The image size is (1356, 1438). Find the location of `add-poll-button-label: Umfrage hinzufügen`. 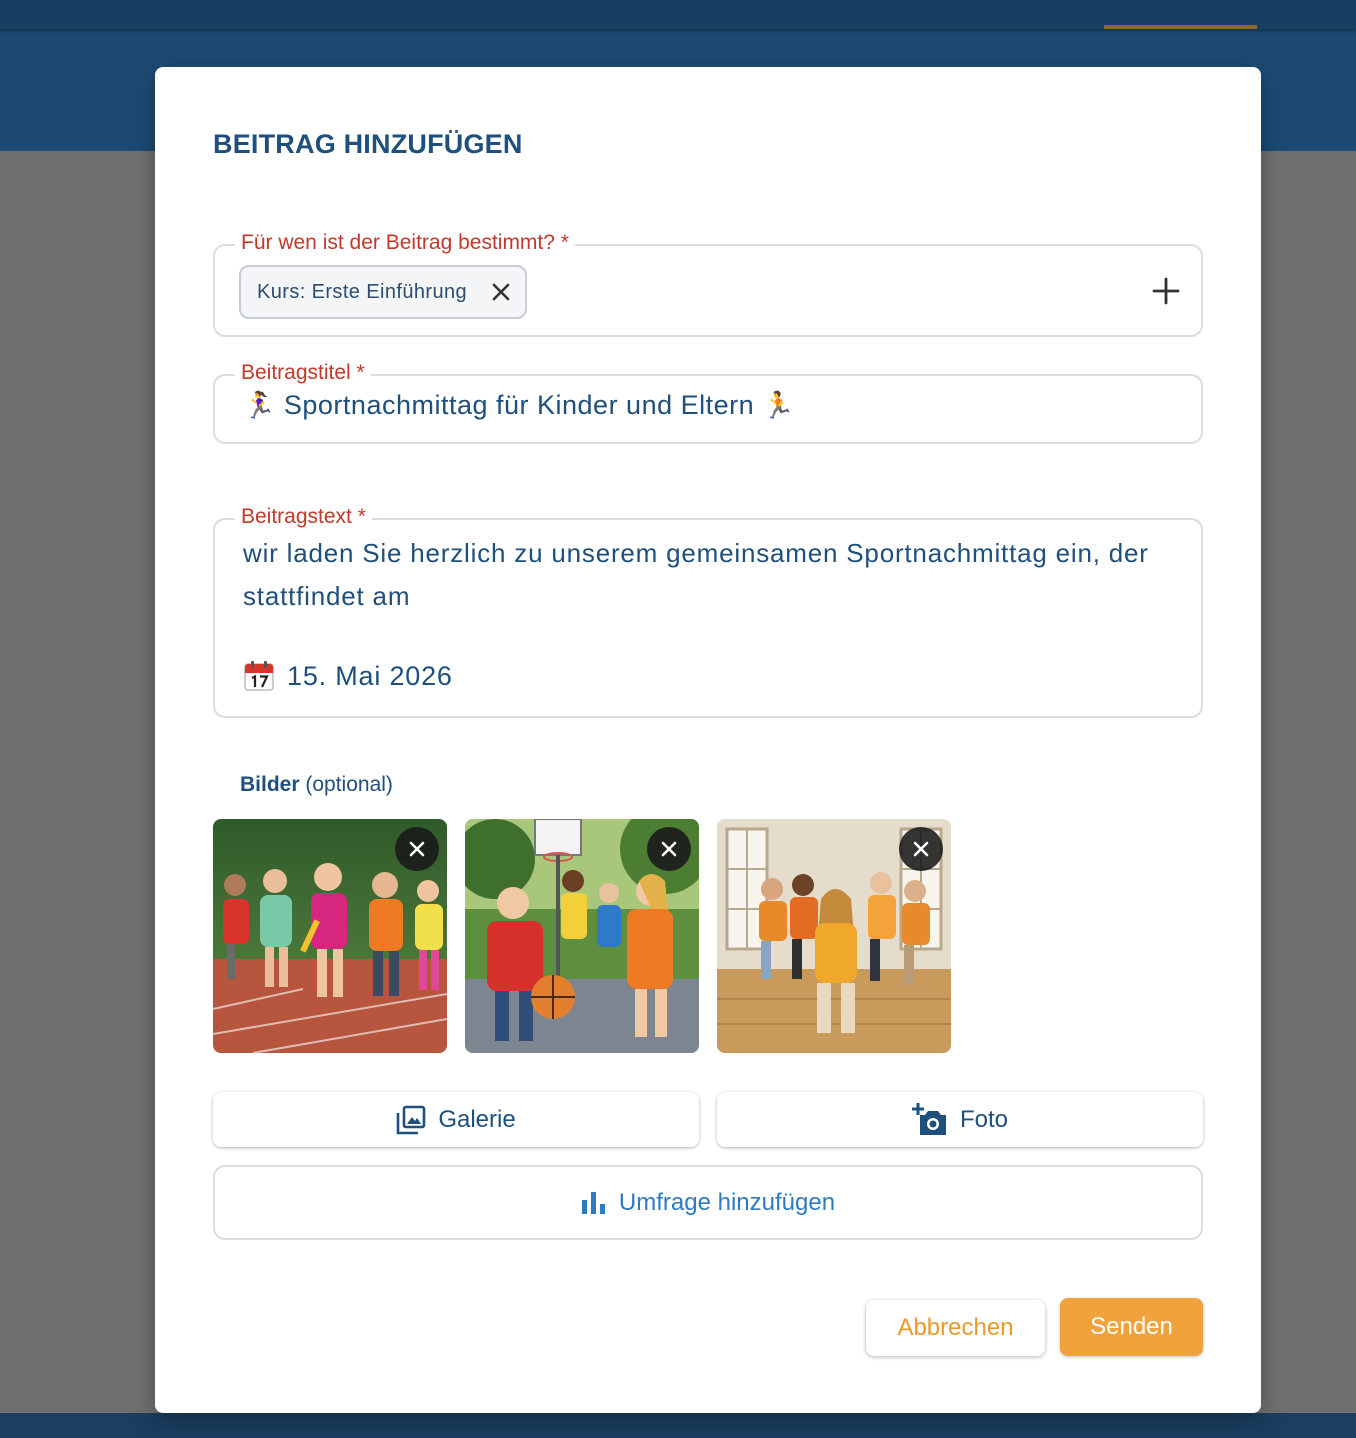

add-poll-button-label: Umfrage hinzufügen is located at coordinates (727, 1202).